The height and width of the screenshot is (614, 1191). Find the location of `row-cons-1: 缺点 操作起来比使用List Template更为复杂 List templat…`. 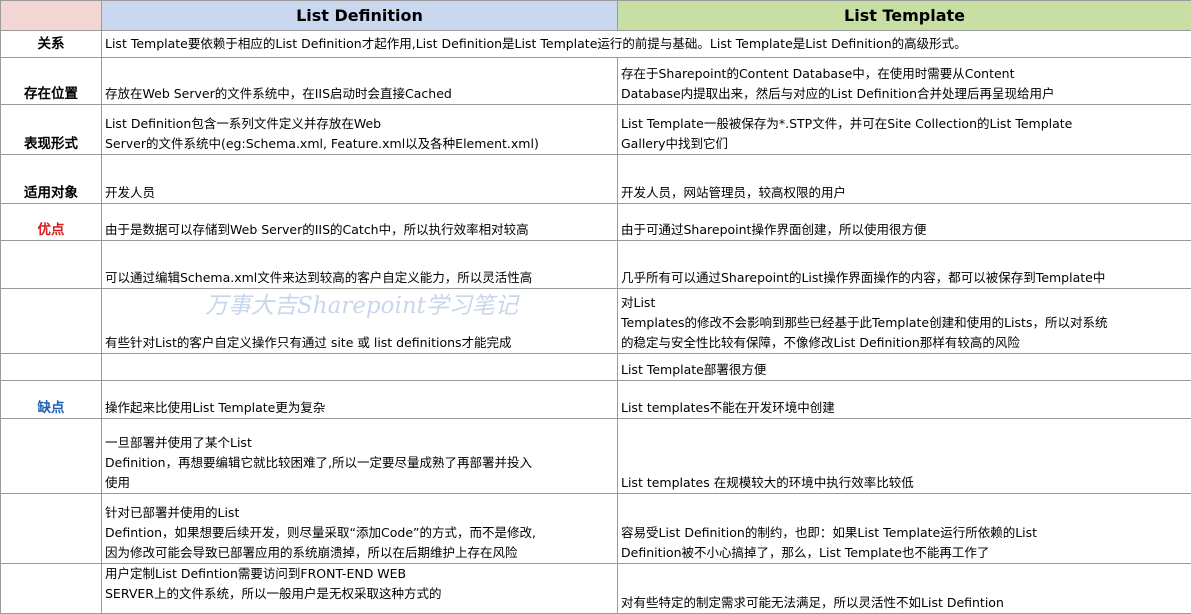

row-cons-1: 缺点 操作起来比使用List Template更为复杂 List templat… is located at coordinates (595, 399).